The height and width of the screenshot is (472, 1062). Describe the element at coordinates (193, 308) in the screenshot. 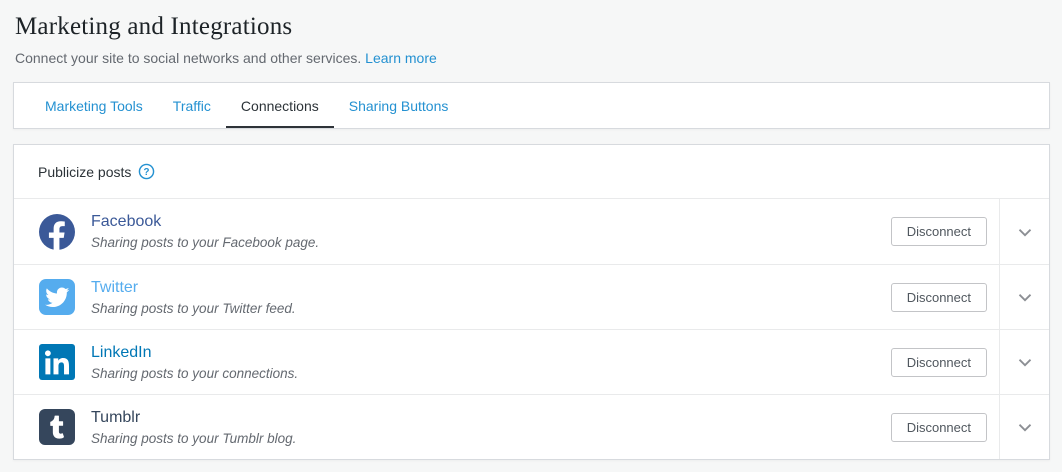

I see `connection-description: Sharing posts to your Twitter feed.` at that location.